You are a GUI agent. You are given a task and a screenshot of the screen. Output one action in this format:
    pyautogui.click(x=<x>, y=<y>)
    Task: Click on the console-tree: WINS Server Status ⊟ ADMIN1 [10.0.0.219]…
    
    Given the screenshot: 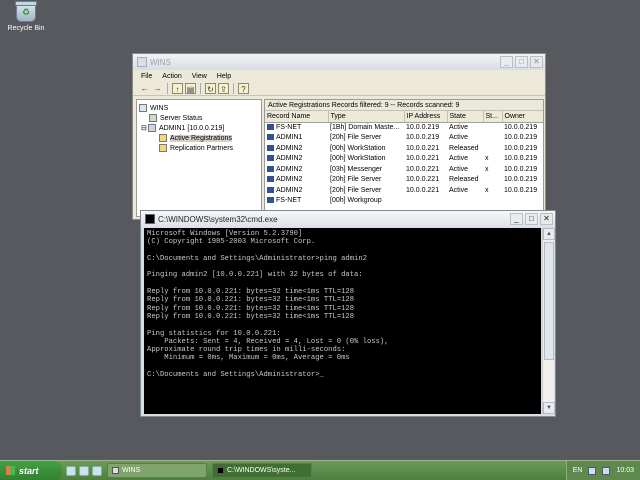 What is the action you would take?
    pyautogui.click(x=199, y=158)
    